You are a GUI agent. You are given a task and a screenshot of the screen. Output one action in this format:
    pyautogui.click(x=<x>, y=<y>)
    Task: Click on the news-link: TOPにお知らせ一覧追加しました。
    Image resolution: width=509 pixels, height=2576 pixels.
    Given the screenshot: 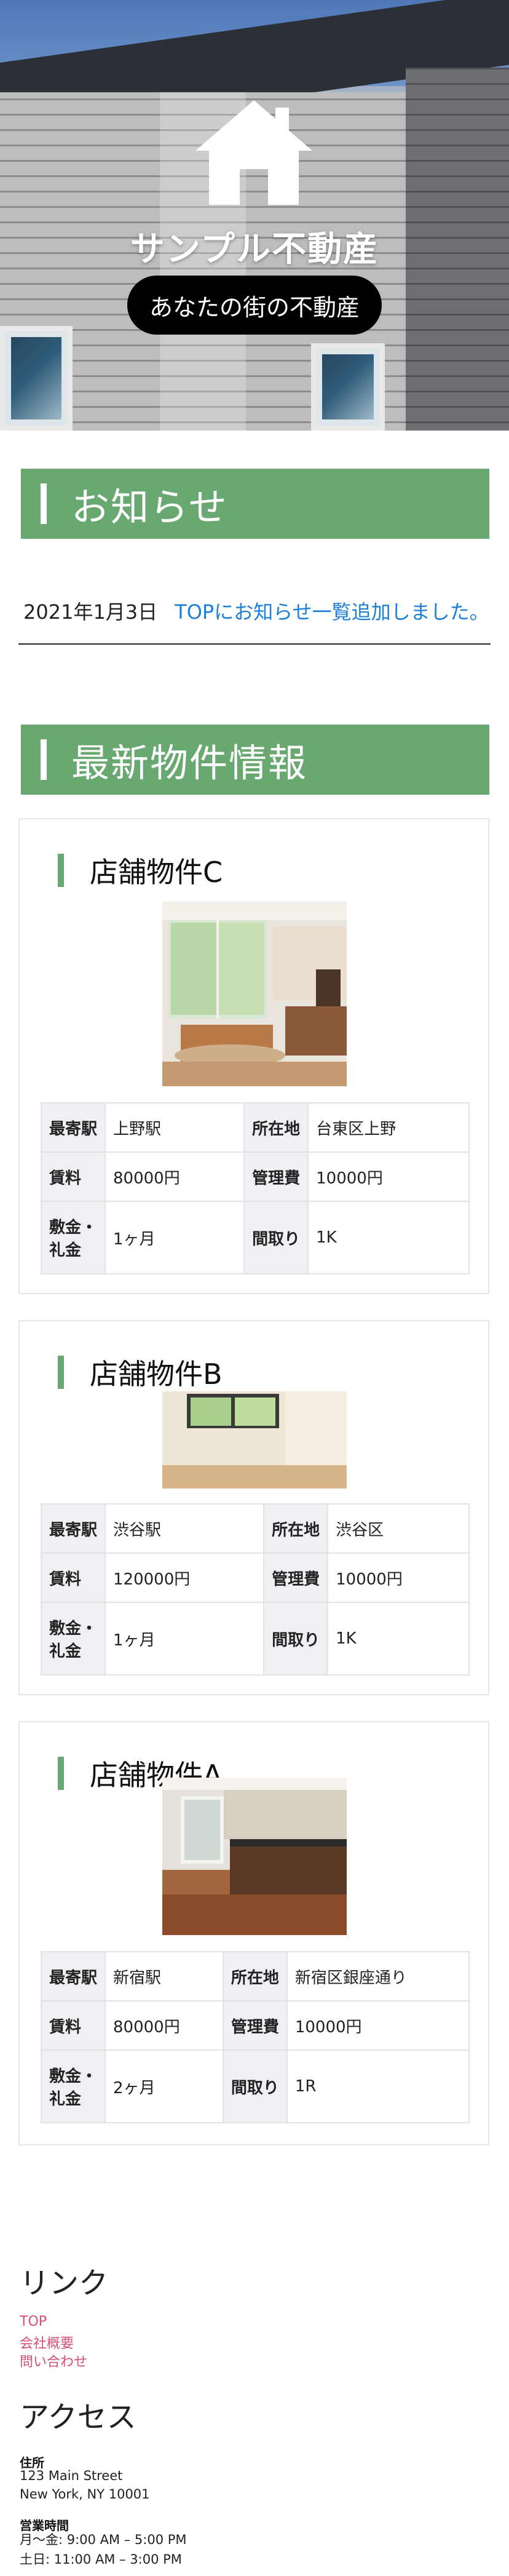 What is the action you would take?
    pyautogui.click(x=332, y=611)
    